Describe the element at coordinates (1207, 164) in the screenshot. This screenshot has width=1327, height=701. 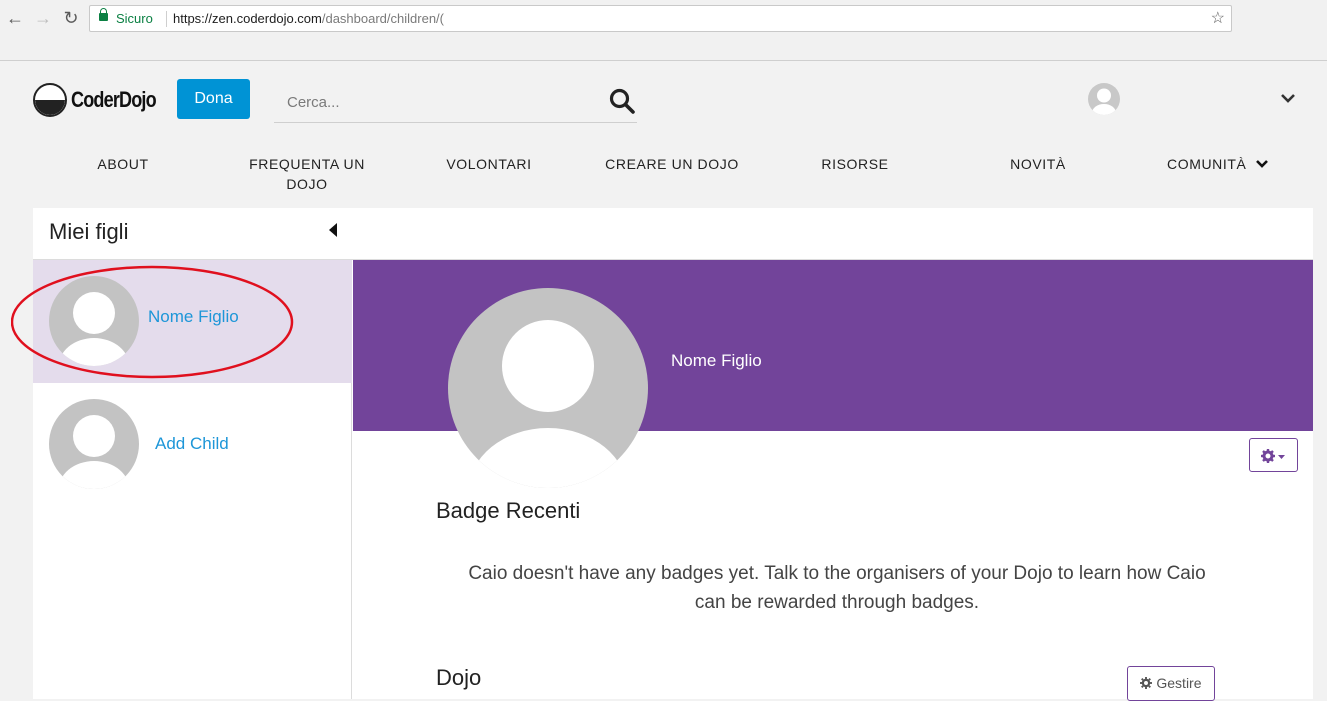
I see `nav-item-comunita-label: COMUNITÀ` at that location.